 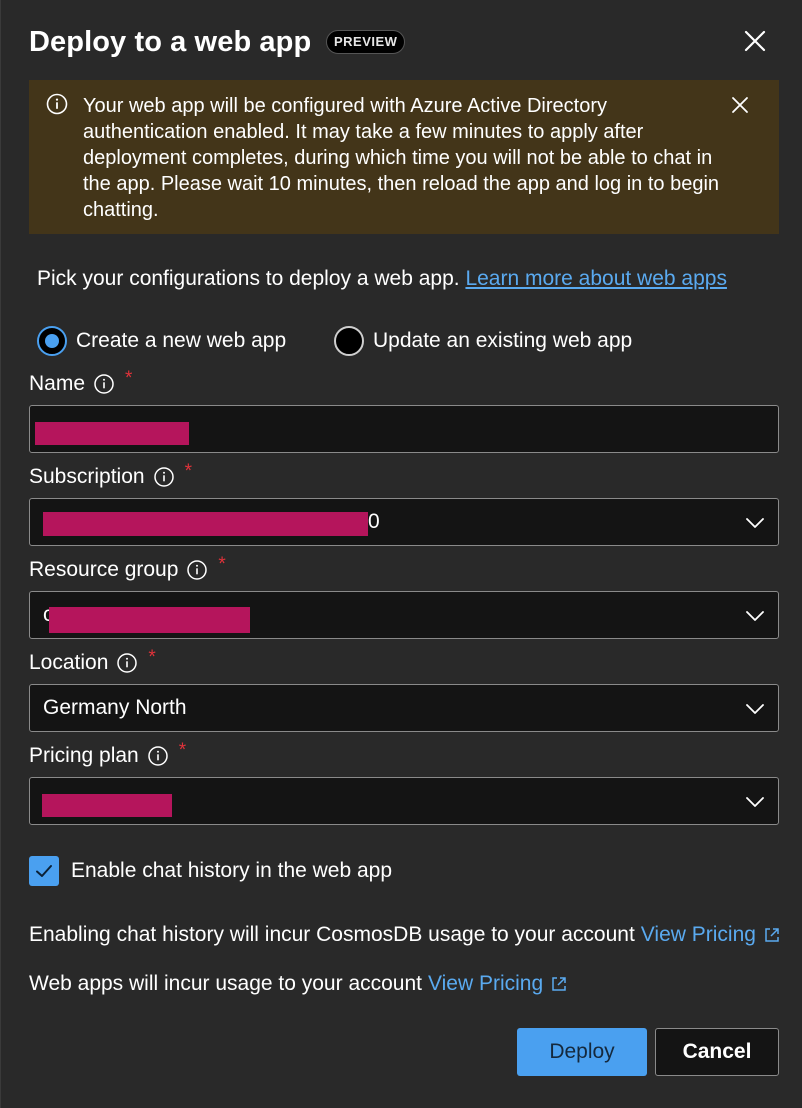 I want to click on learn-more-link: Learn more about web apps, so click(x=596, y=278).